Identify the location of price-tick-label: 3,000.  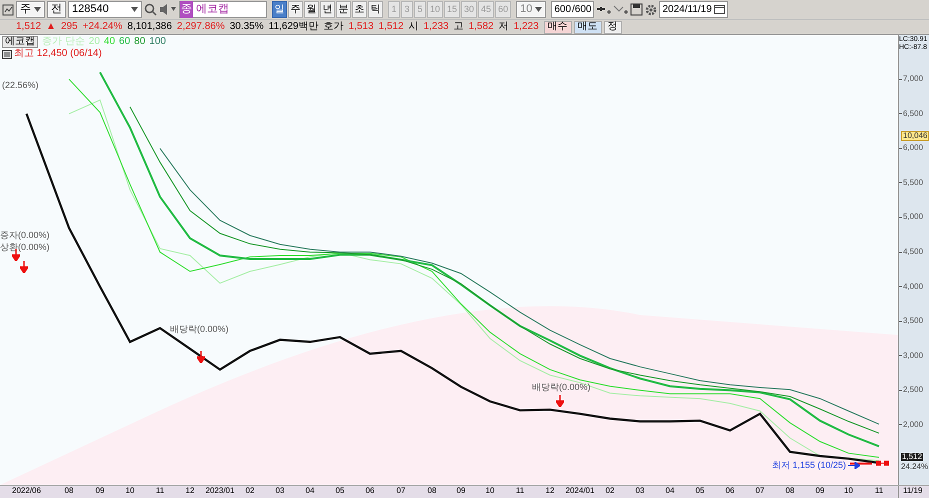
(913, 356).